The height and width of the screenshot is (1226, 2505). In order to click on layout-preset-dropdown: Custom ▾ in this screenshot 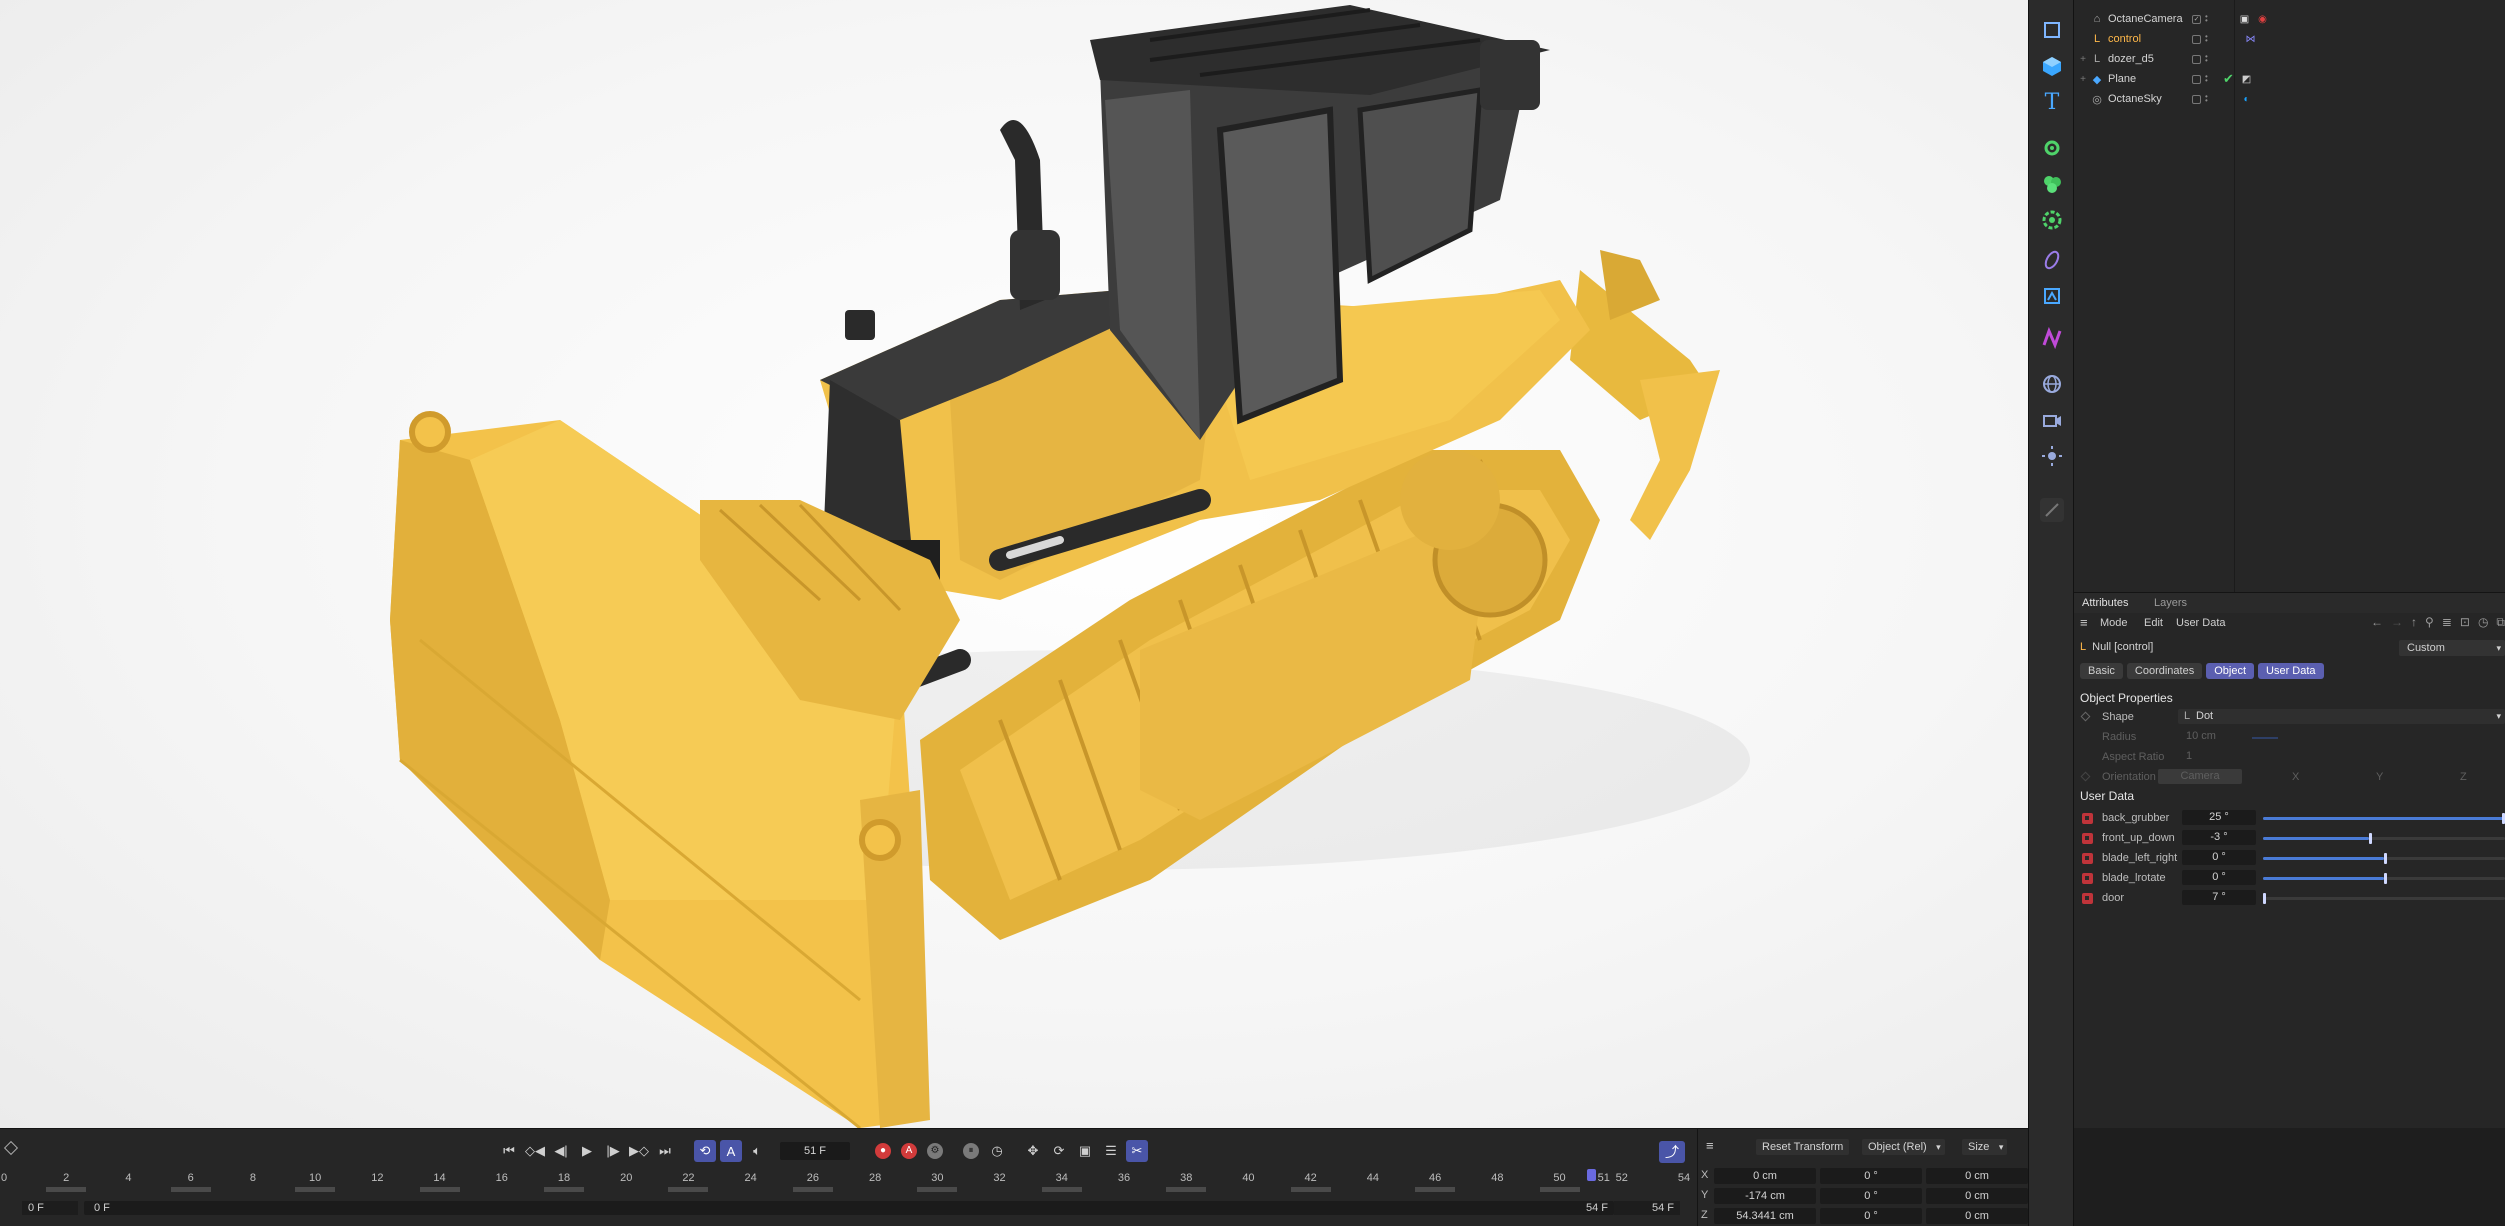, I will do `click(2452, 648)`.